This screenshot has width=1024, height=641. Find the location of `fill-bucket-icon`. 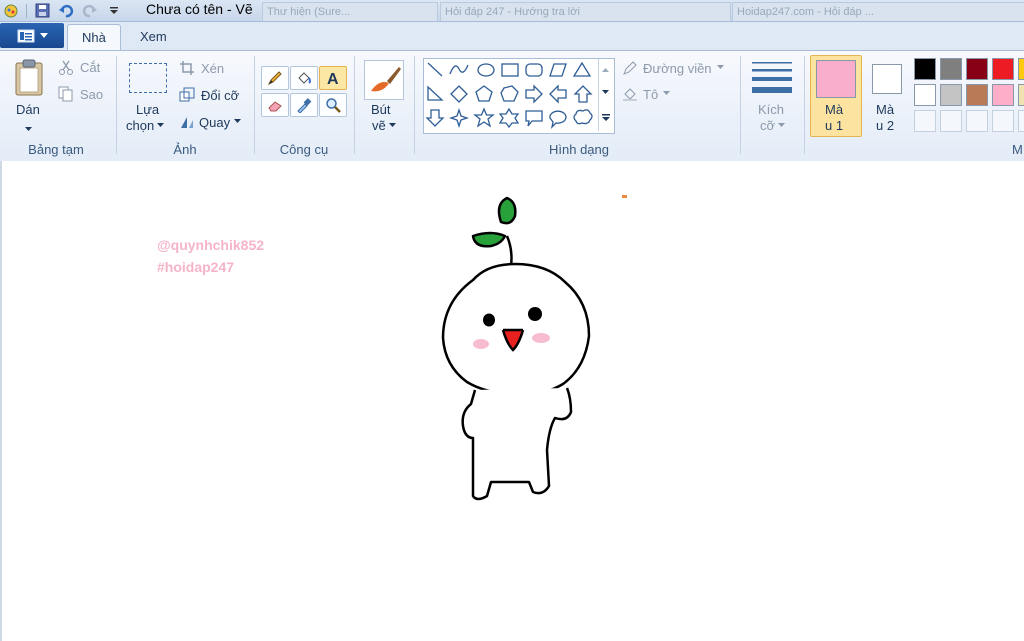

fill-bucket-icon is located at coordinates (630, 94).